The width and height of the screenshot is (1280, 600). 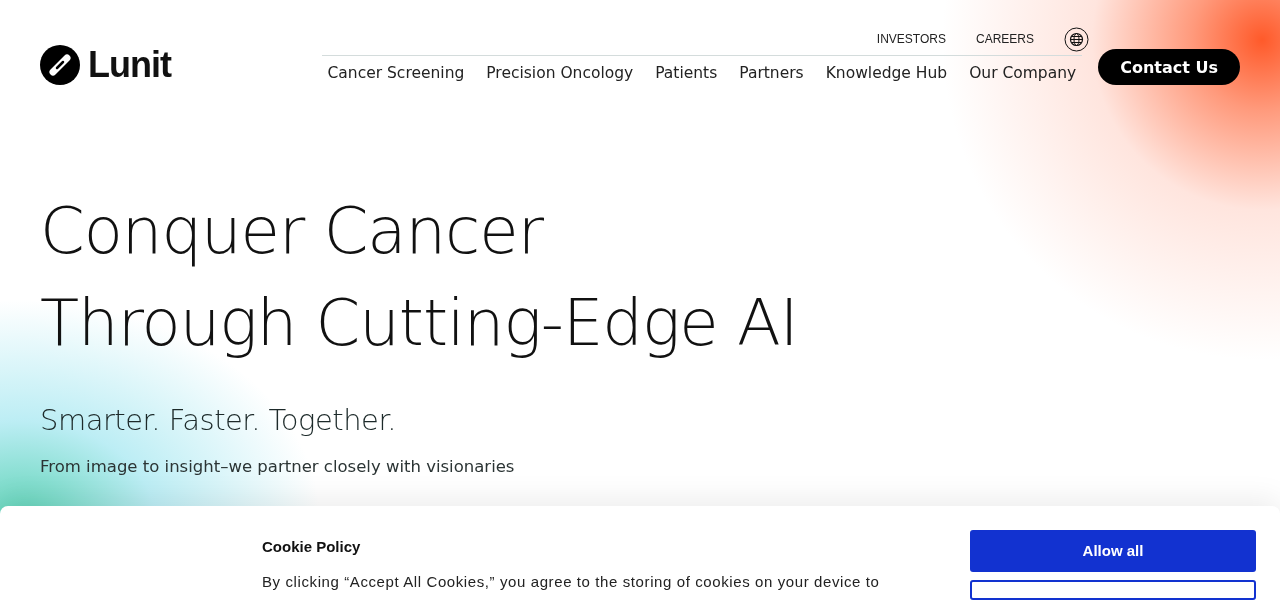 What do you see at coordinates (1169, 67) in the screenshot?
I see `contact-button: Contact Us` at bounding box center [1169, 67].